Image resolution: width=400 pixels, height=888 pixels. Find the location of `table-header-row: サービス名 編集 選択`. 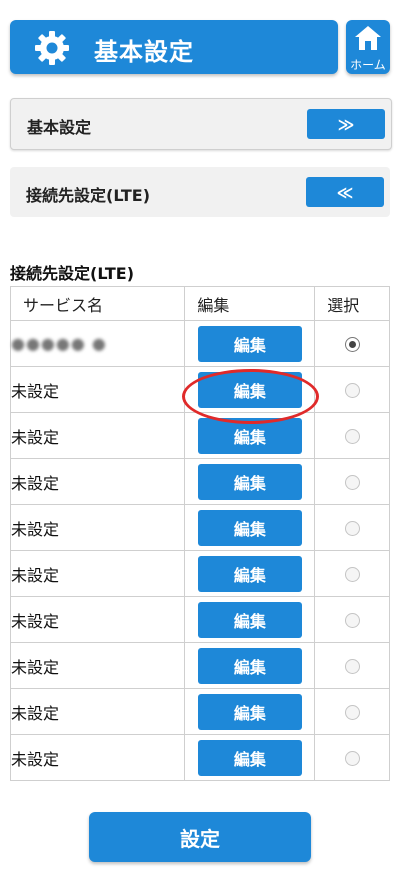

table-header-row: サービス名 編集 選択 is located at coordinates (199, 303).